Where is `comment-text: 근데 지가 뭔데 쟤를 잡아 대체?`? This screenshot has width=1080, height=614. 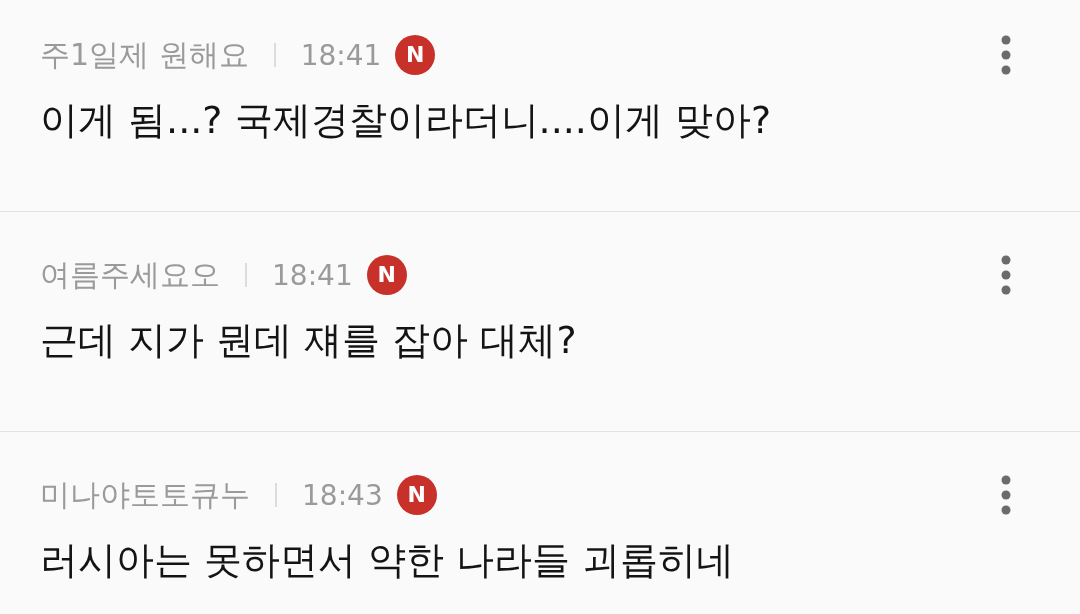
comment-text: 근데 지가 뭔데 쟤를 잡아 대체? is located at coordinates (309, 340).